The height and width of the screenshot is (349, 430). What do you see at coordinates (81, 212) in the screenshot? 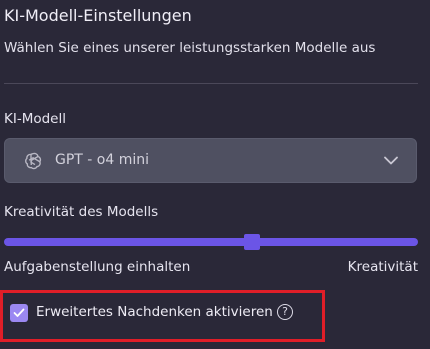
I see `creativity-label: Kreativität des Modells` at bounding box center [81, 212].